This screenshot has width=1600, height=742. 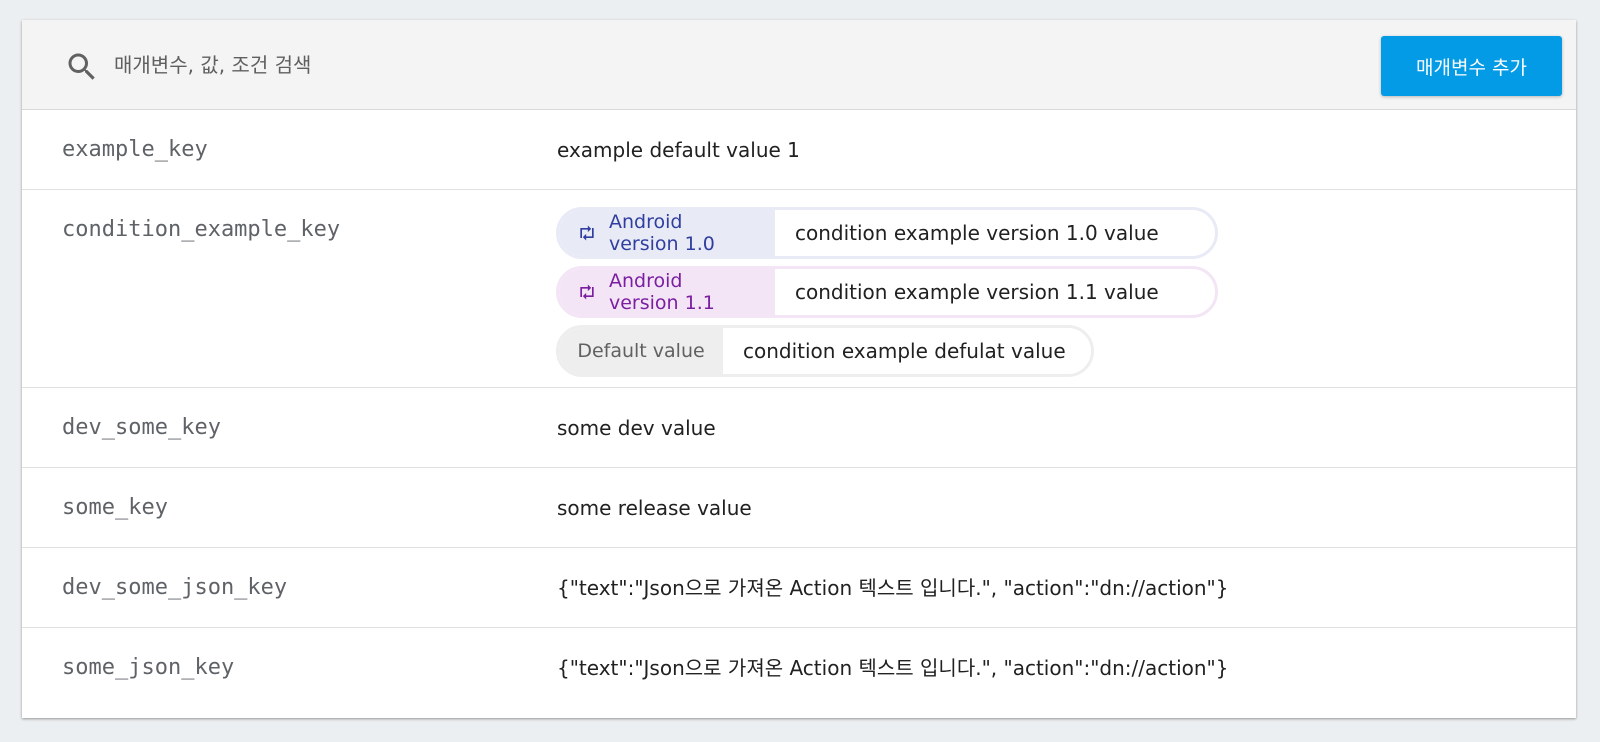 What do you see at coordinates (115, 507) in the screenshot?
I see `param-key: some_key` at bounding box center [115, 507].